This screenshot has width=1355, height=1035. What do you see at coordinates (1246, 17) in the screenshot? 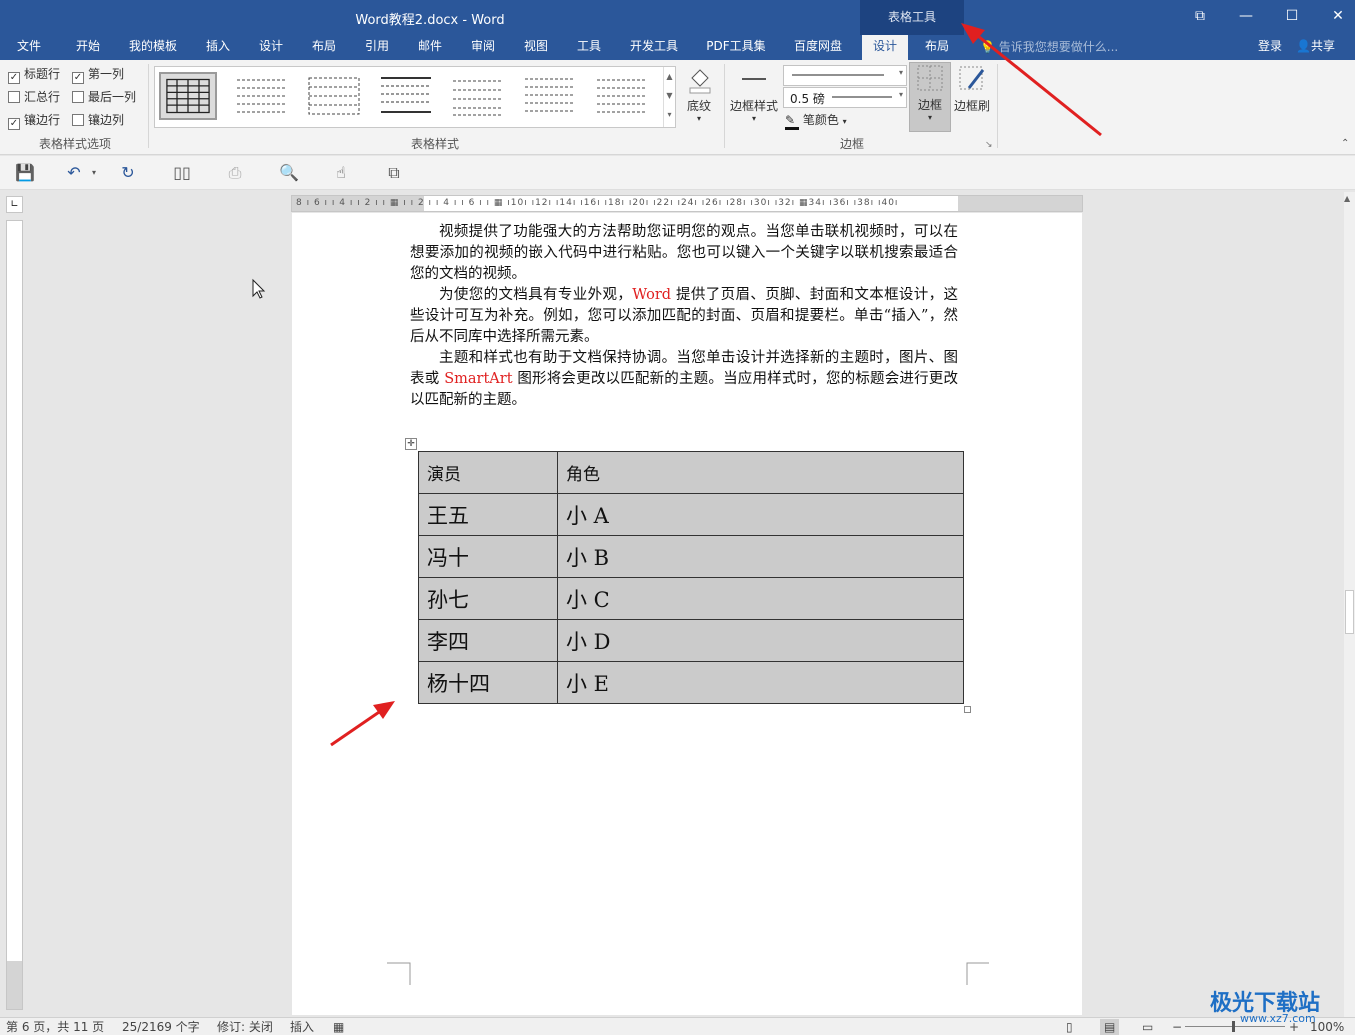
I see `minimize-icon: —` at bounding box center [1246, 17].